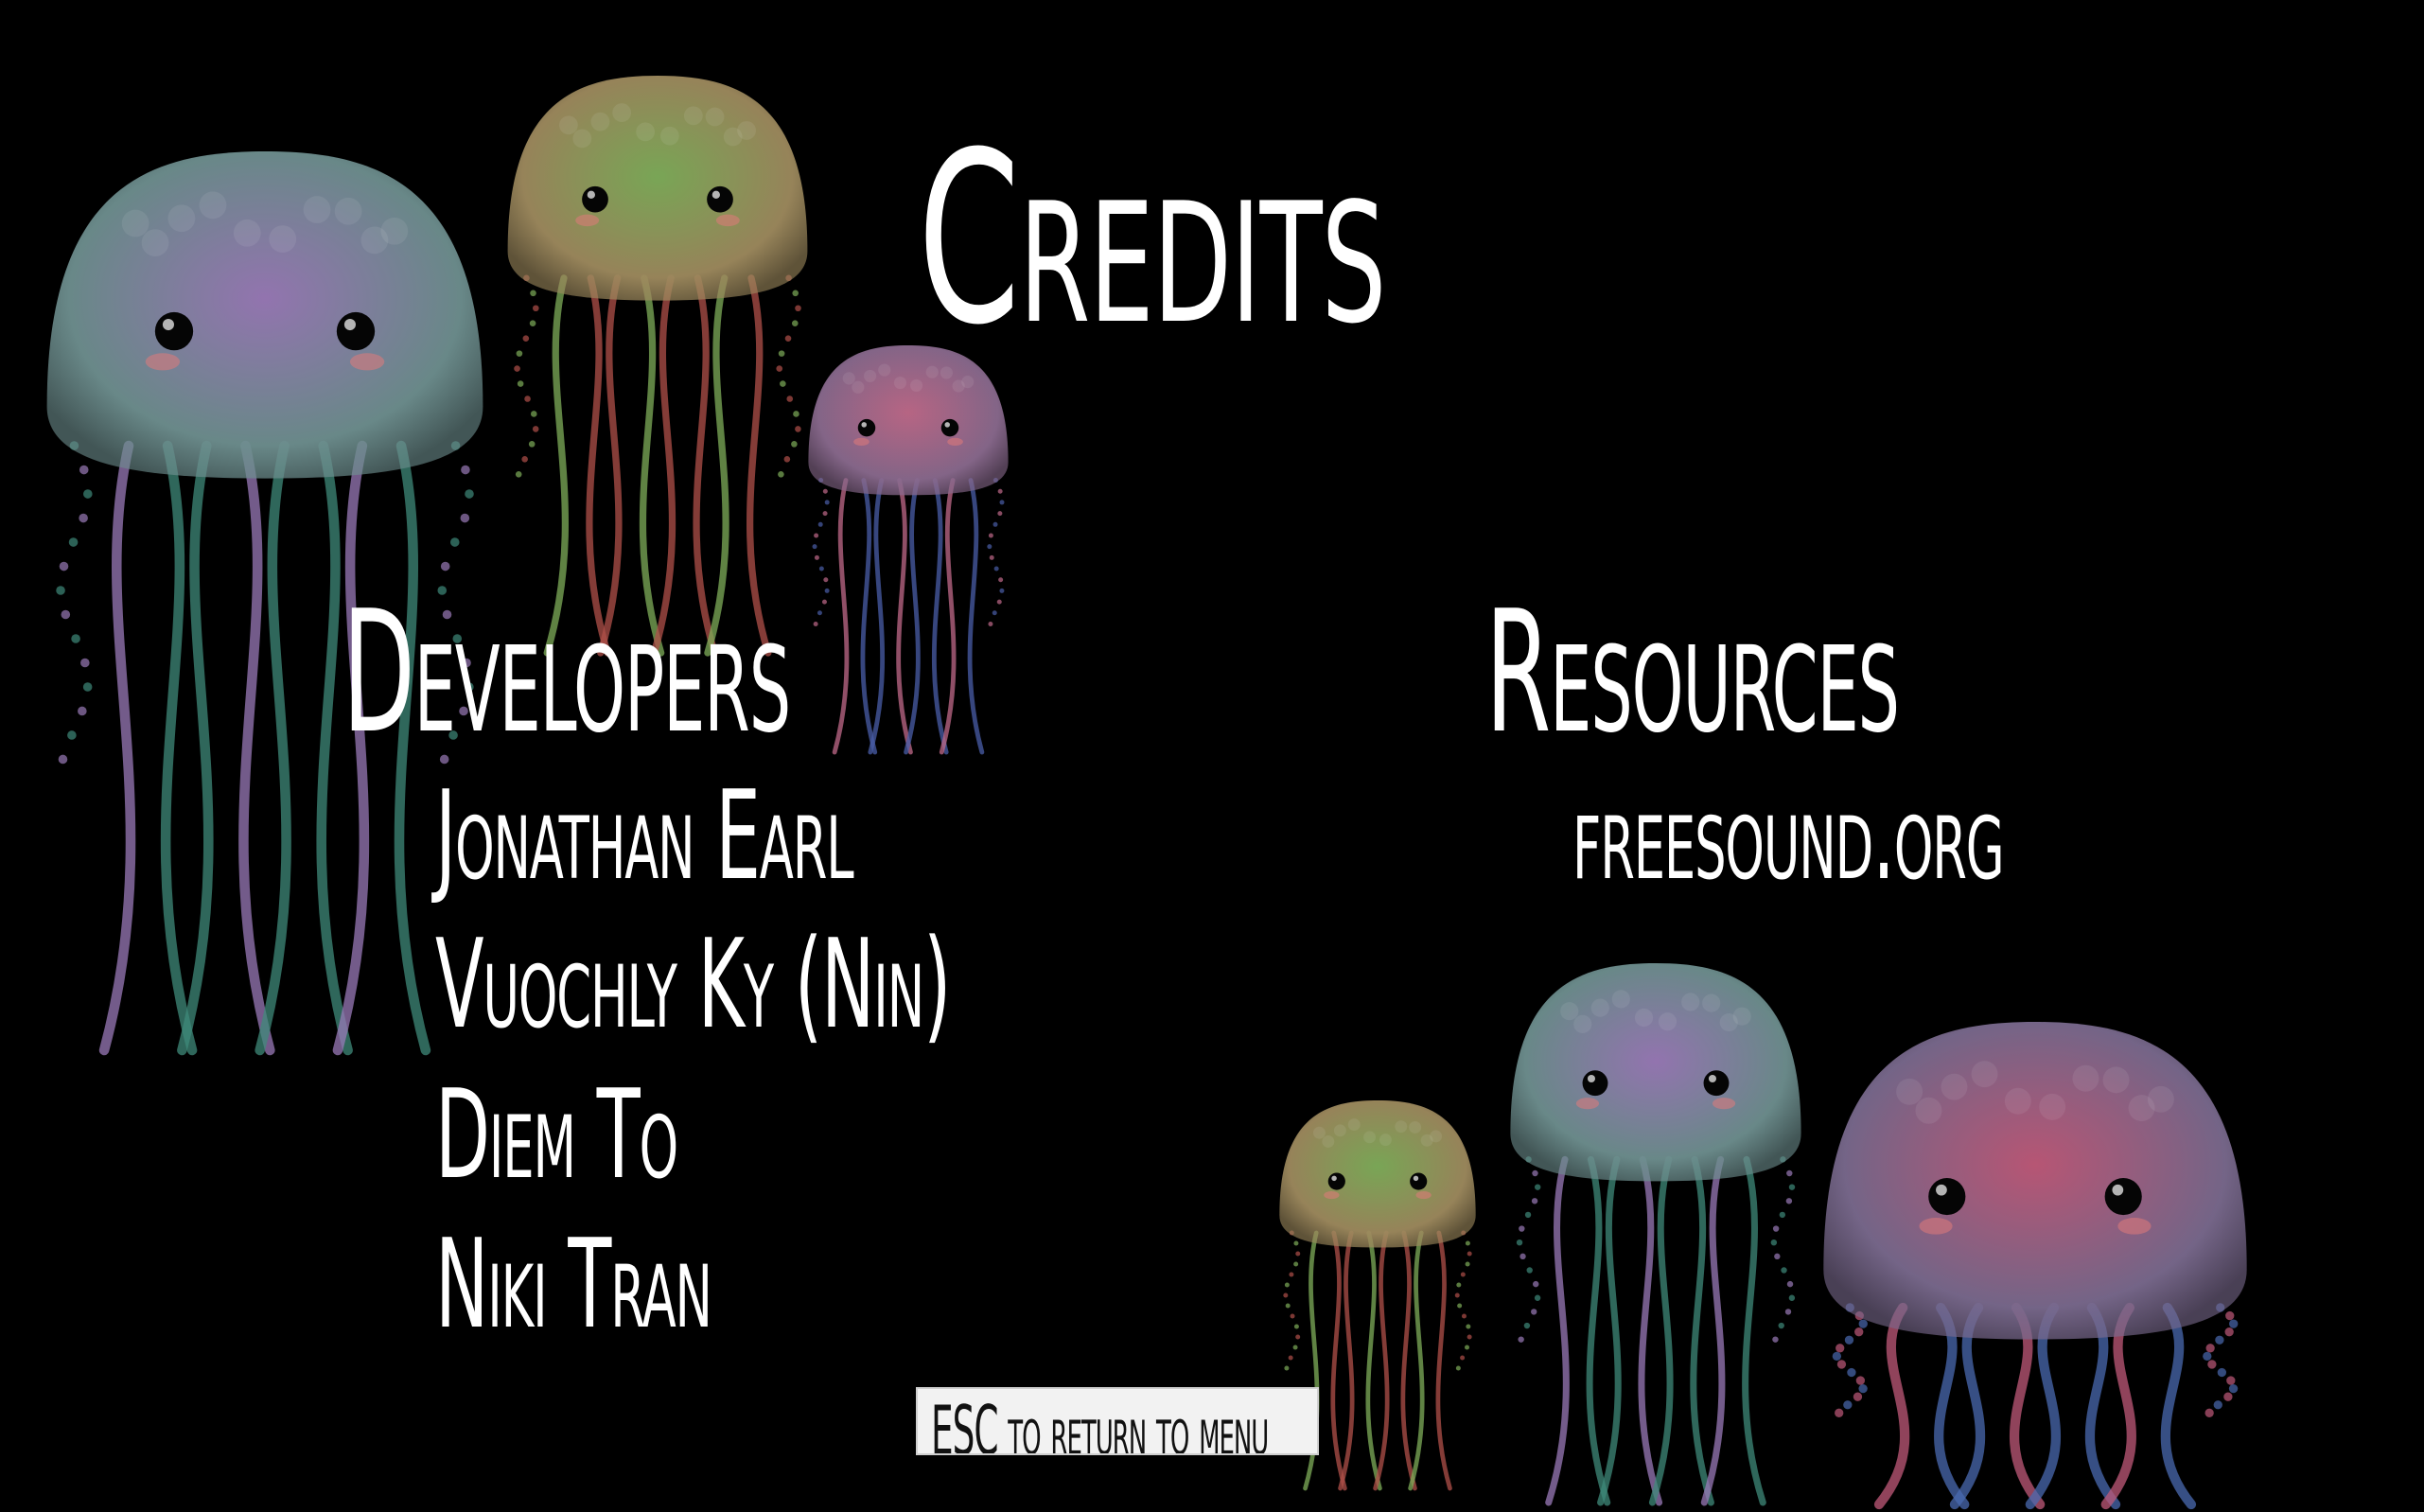  Describe the element at coordinates (1789, 835) in the screenshot. I see `resource-item: freesound.org` at that location.